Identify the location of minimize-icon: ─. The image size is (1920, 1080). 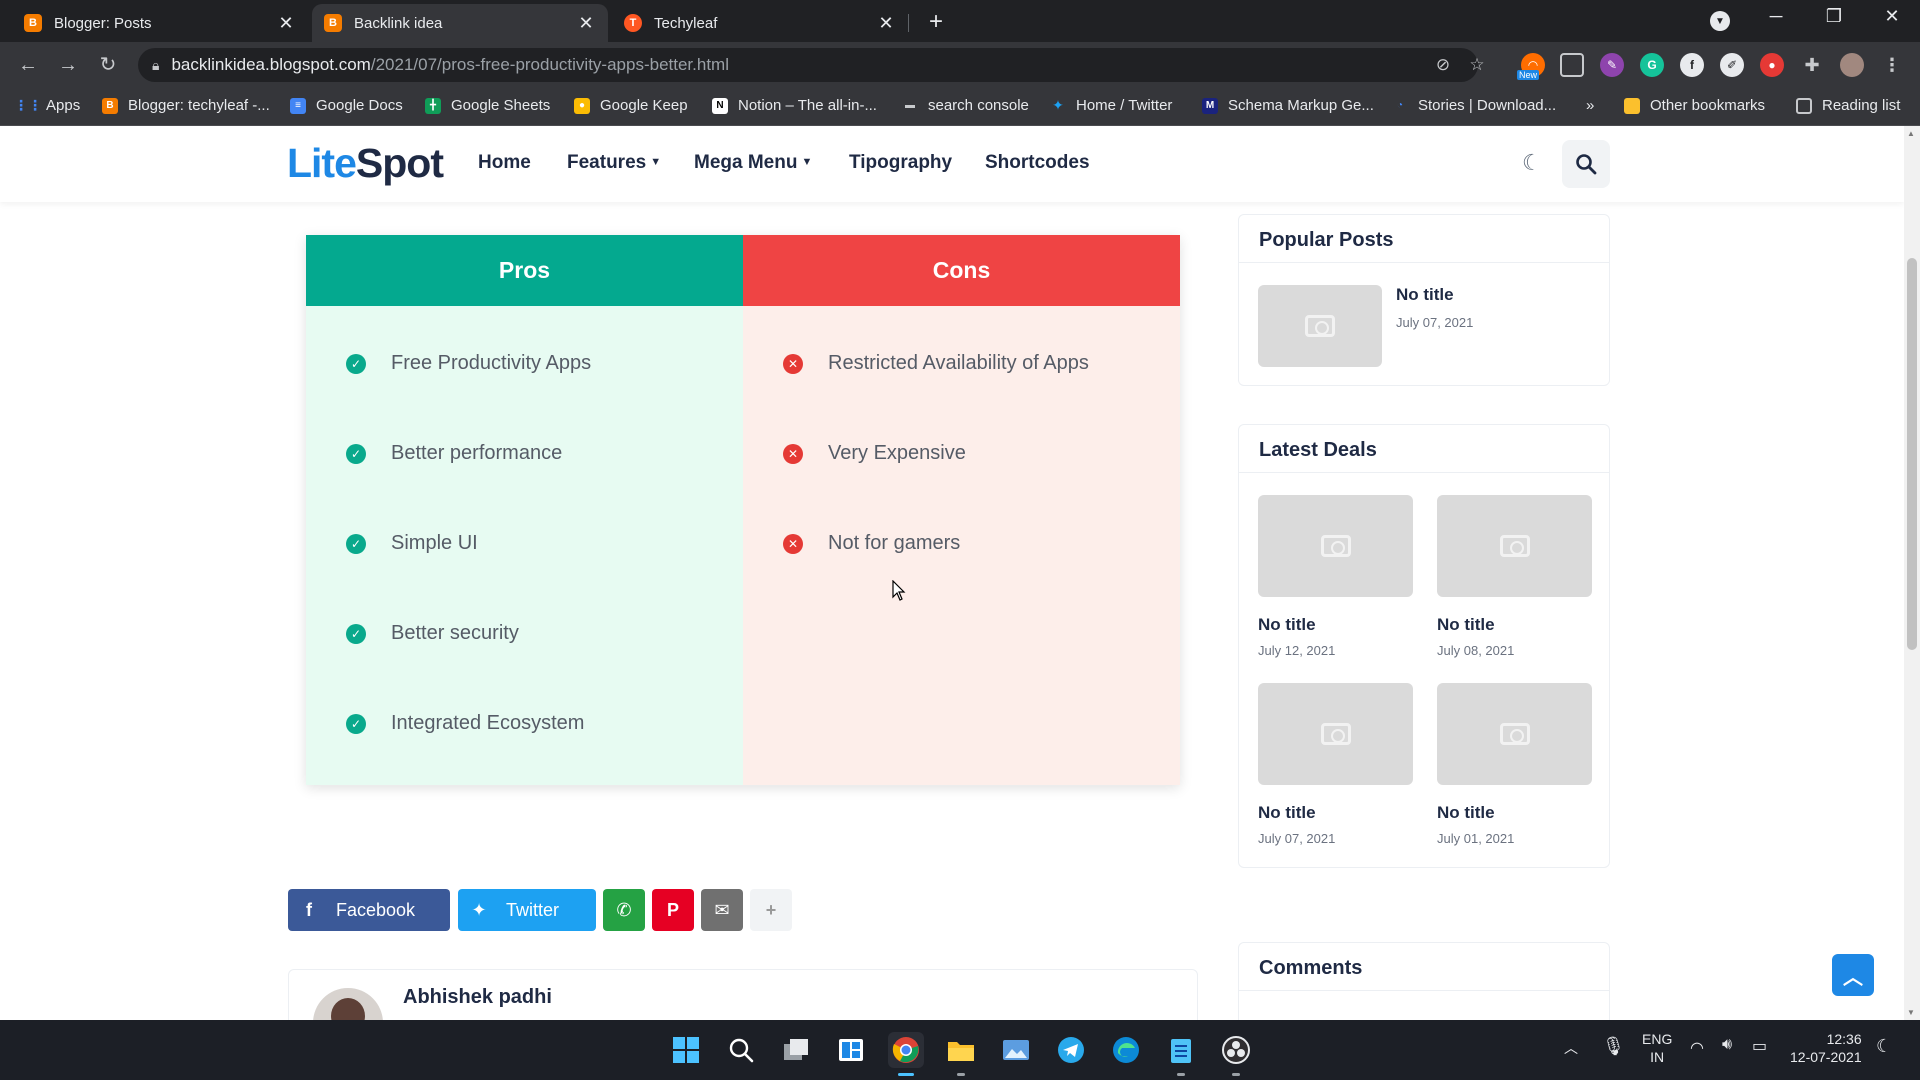
(1776, 16).